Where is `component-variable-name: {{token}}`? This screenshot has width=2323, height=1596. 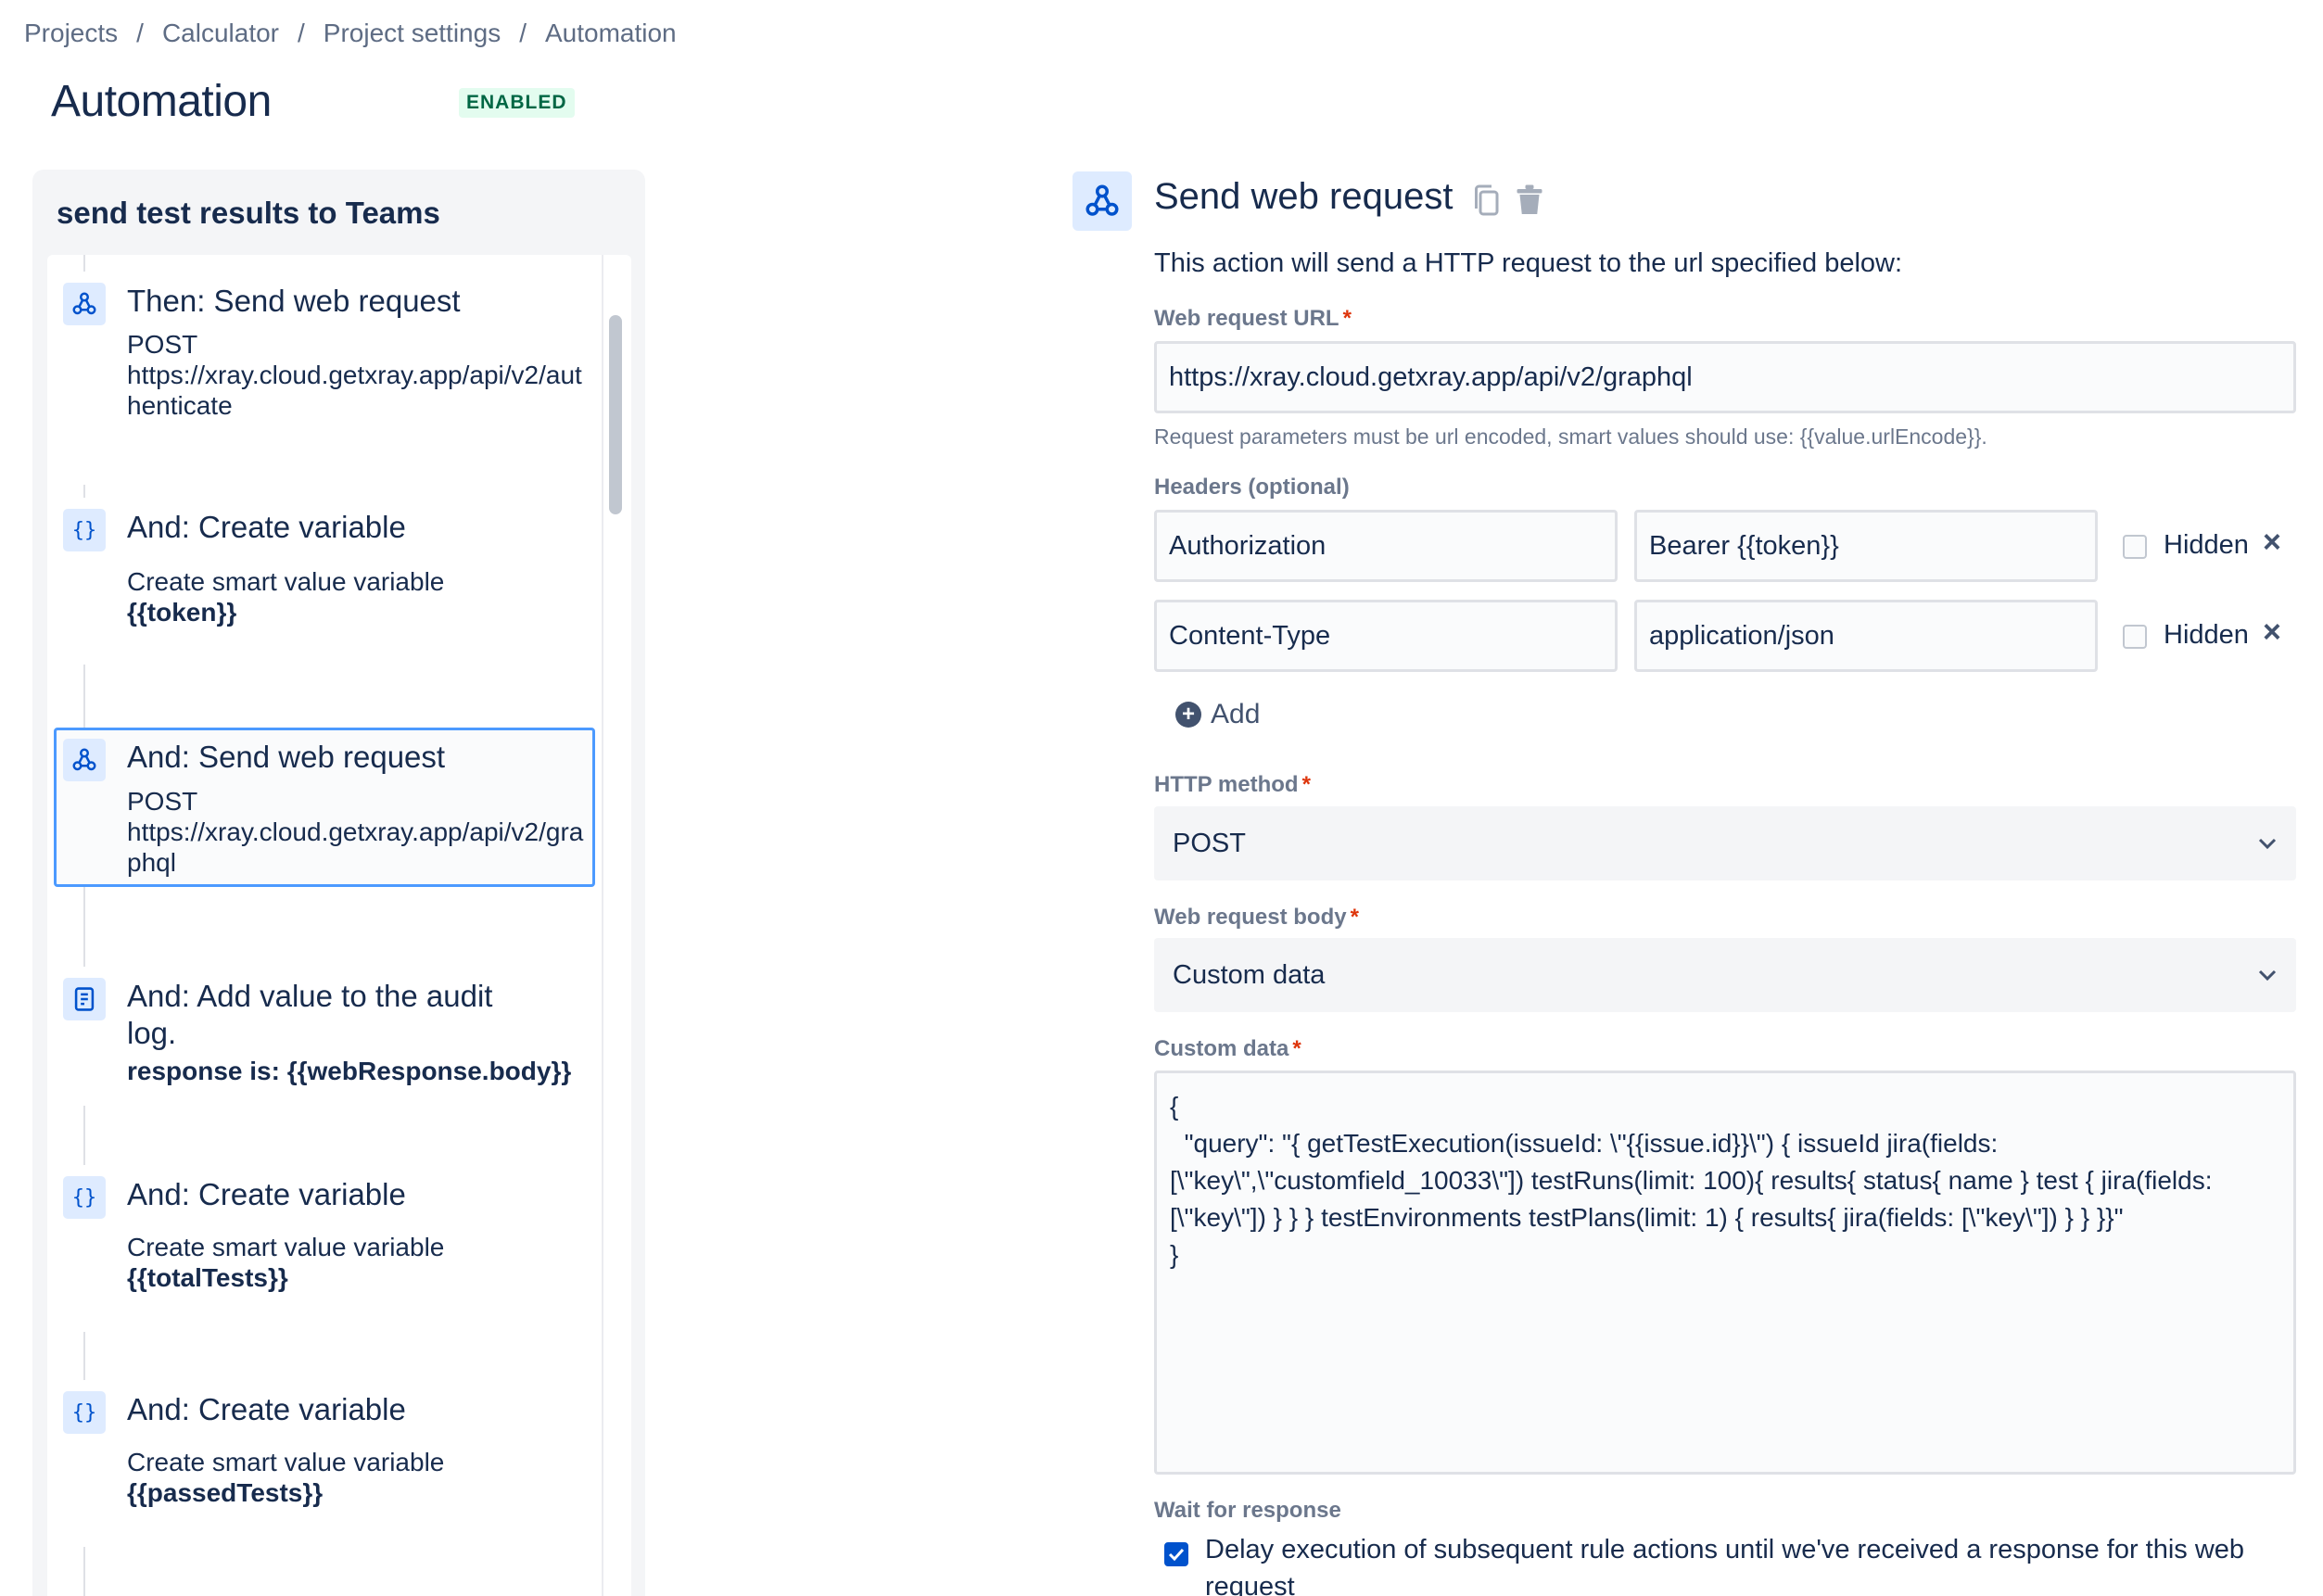
component-variable-name: {{token}} is located at coordinates (182, 613).